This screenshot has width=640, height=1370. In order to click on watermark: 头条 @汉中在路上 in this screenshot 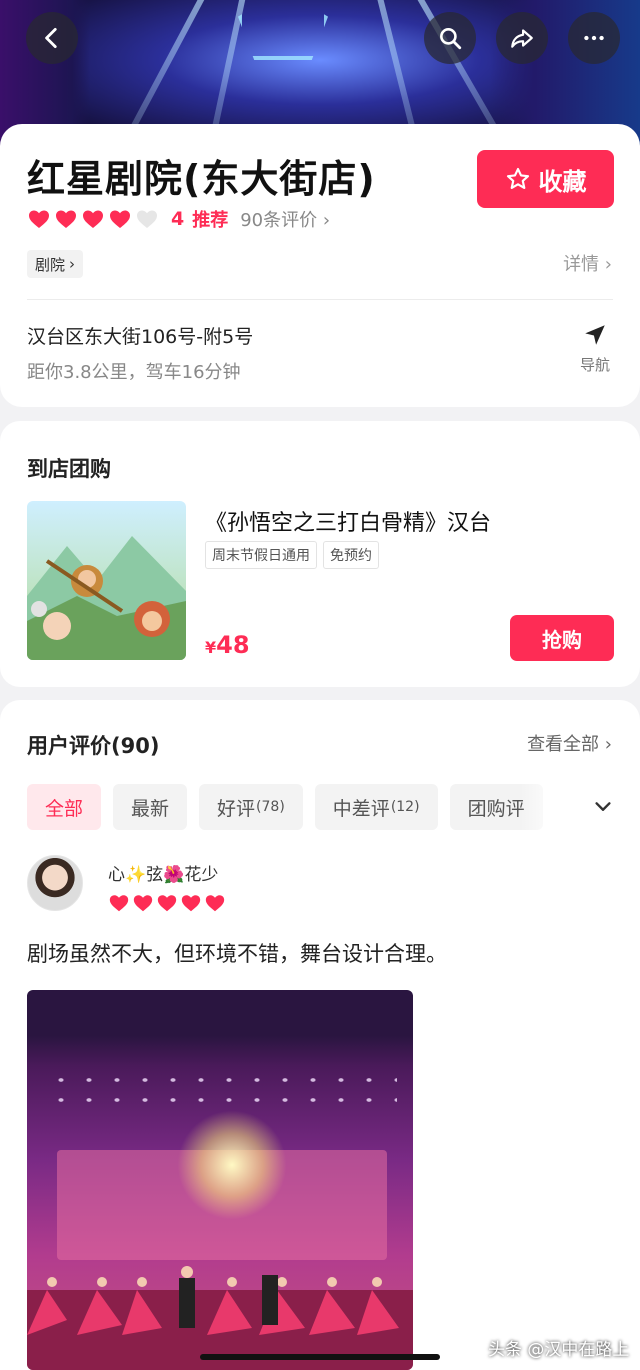, I will do `click(559, 1350)`.